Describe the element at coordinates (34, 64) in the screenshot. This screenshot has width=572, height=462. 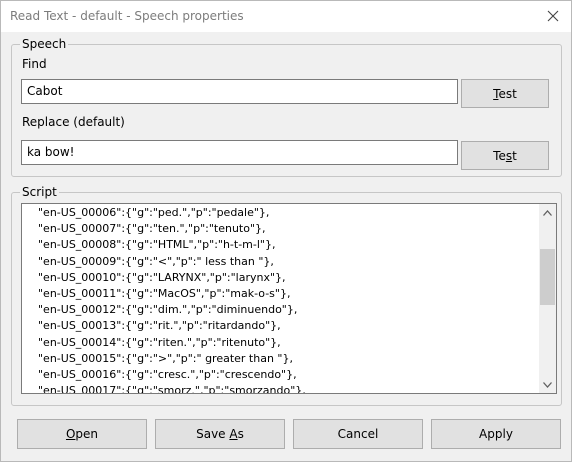
I see `find-label: Find` at that location.